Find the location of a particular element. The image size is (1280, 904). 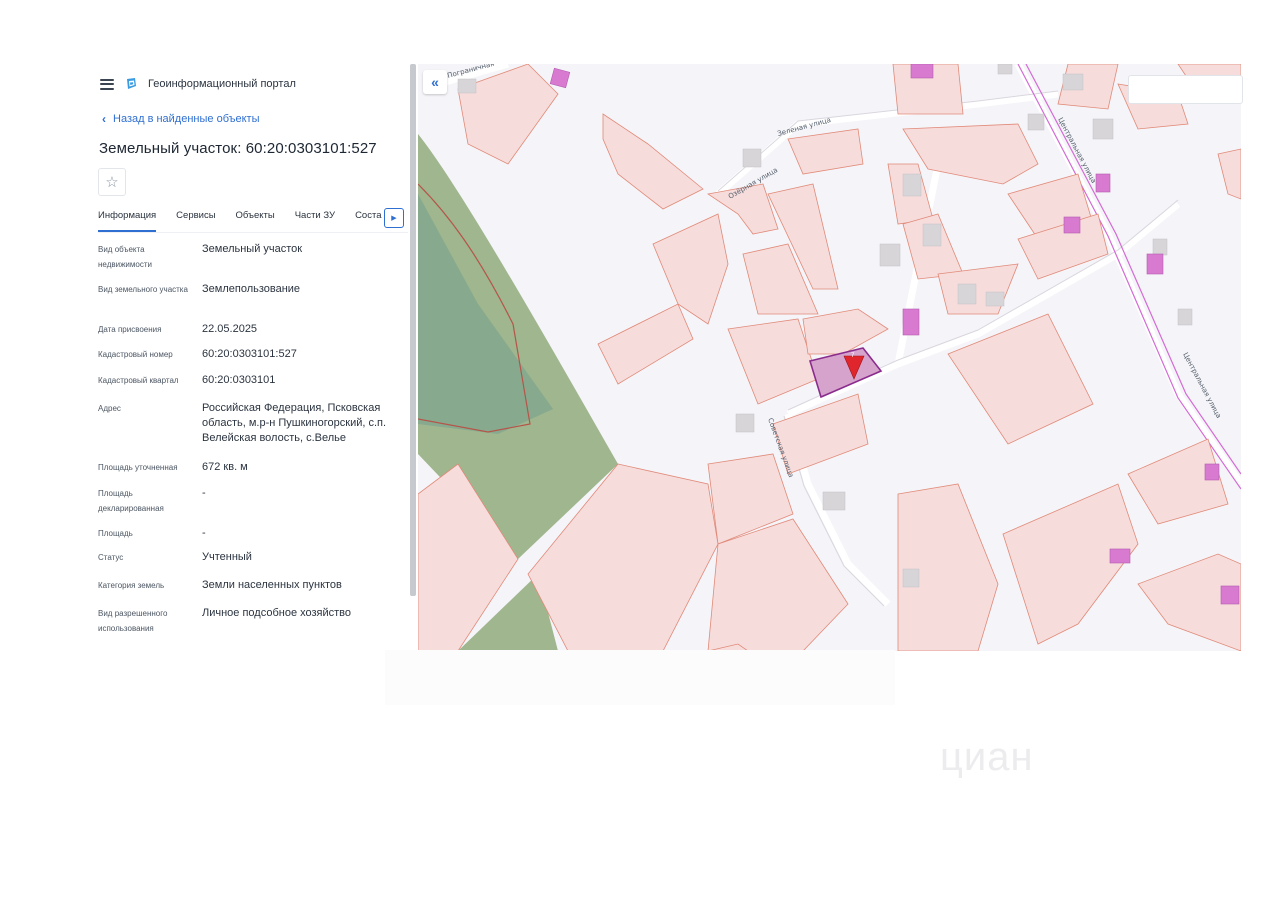

watermark: циан is located at coordinates (987, 757).